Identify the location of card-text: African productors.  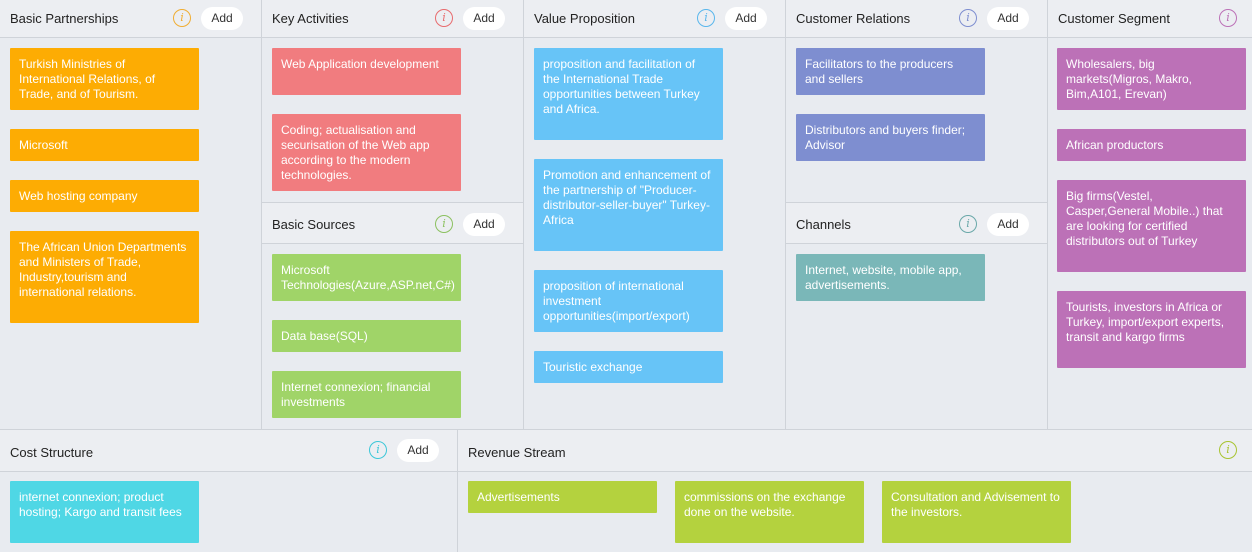
(1115, 145).